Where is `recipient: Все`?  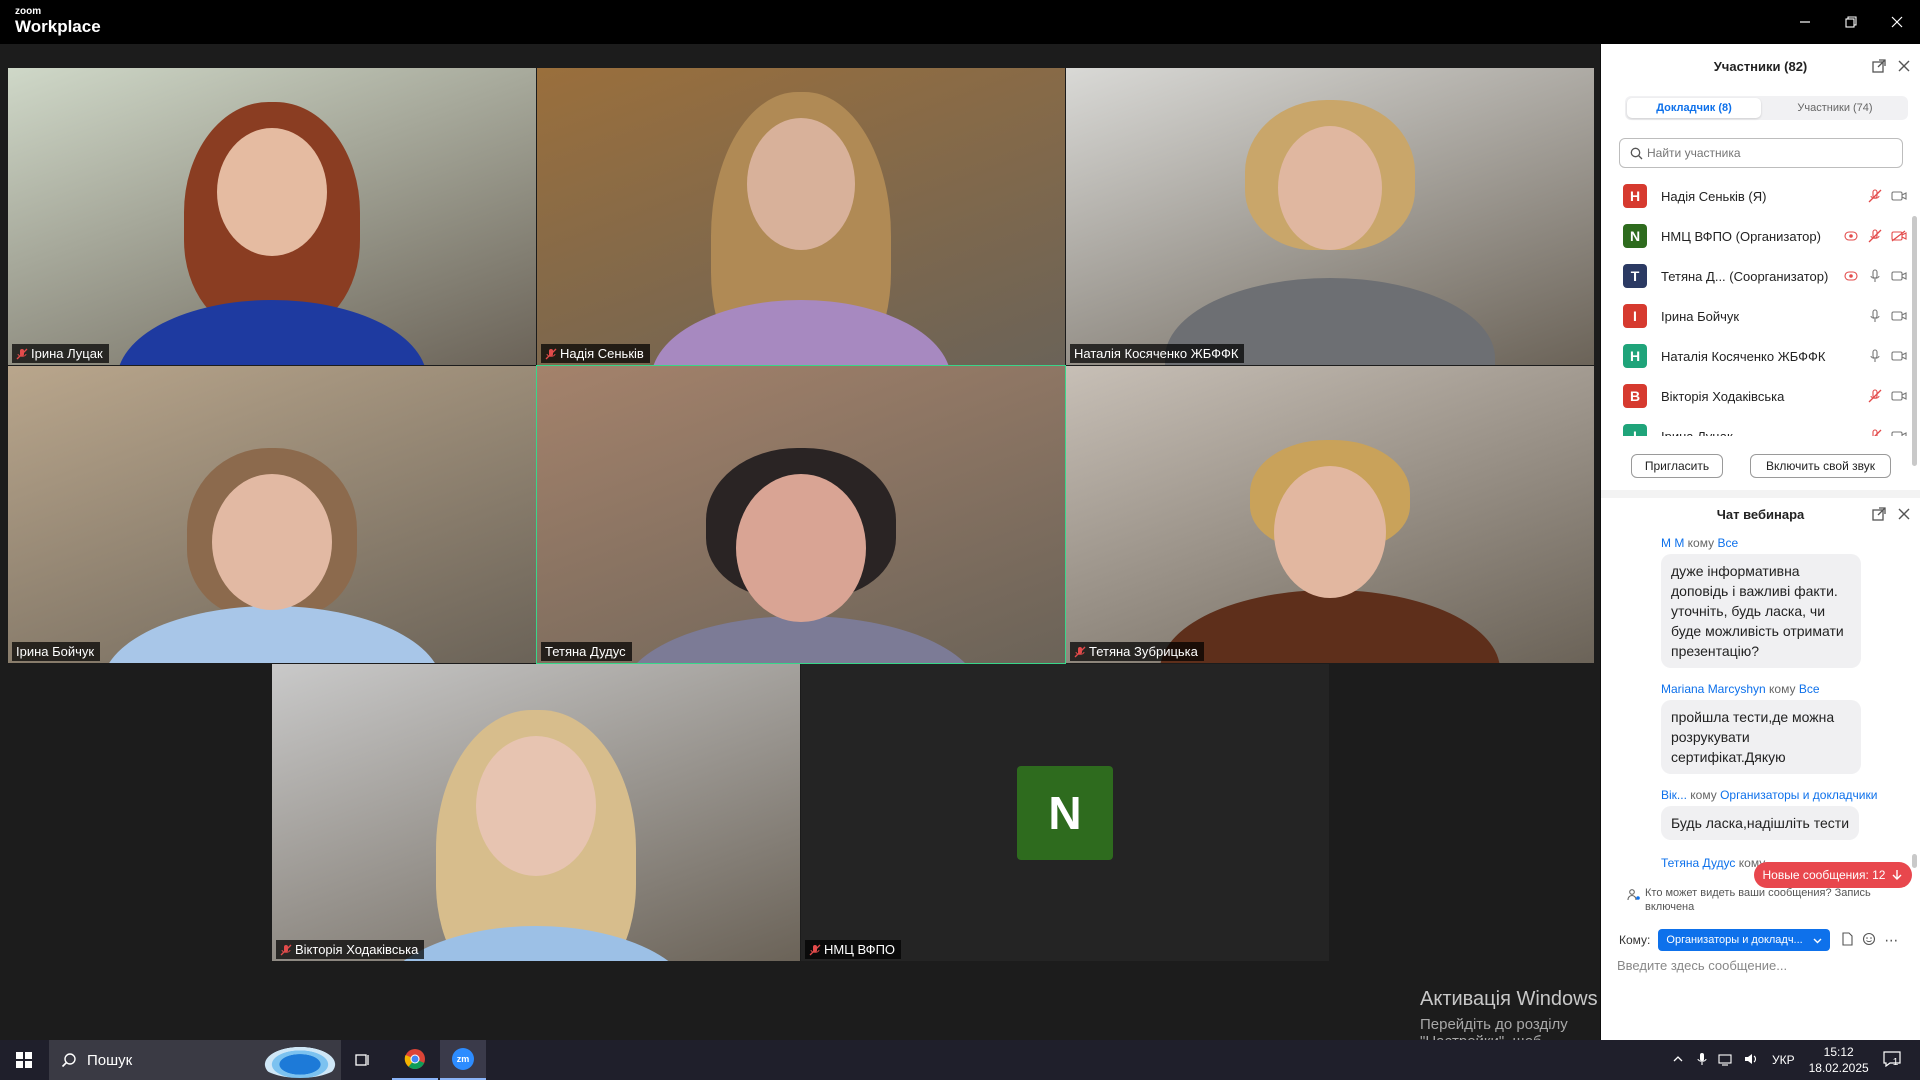
recipient: Все is located at coordinates (1728, 543).